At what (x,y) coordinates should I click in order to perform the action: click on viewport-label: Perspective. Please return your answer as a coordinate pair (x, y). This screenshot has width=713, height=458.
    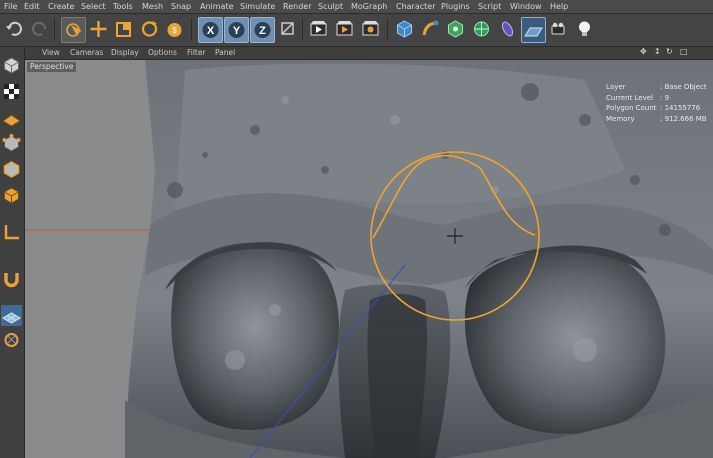
    Looking at the image, I should click on (52, 67).